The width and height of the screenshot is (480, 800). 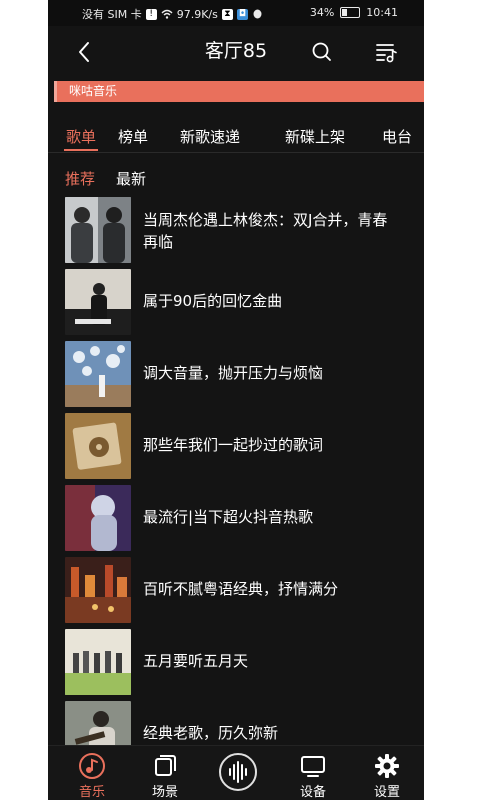 What do you see at coordinates (167, 14) in the screenshot?
I see `wifi-icon` at bounding box center [167, 14].